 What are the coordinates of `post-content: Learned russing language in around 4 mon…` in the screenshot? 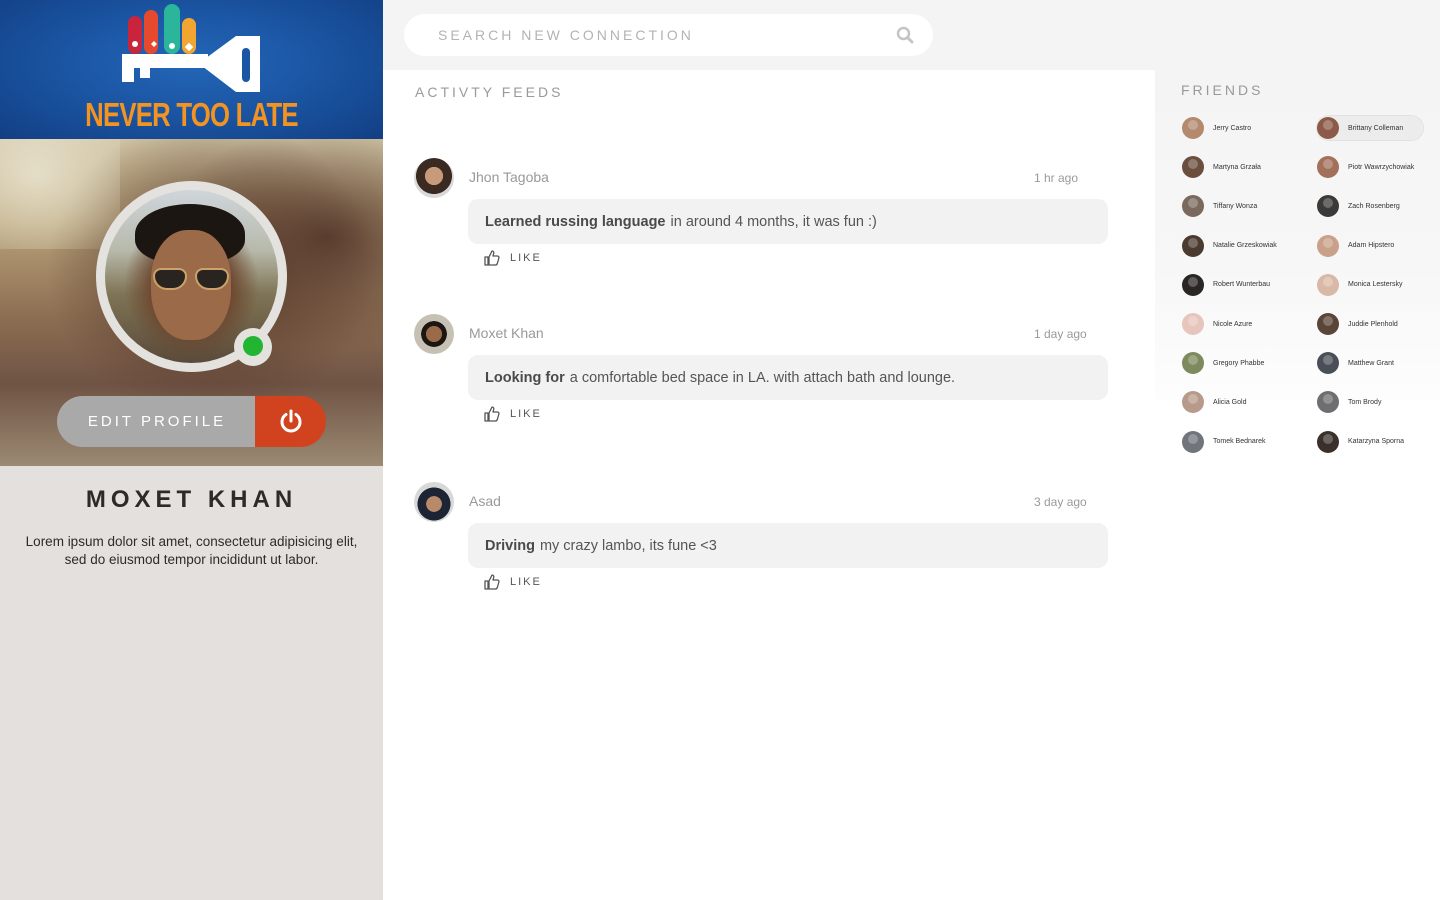 It's located at (788, 221).